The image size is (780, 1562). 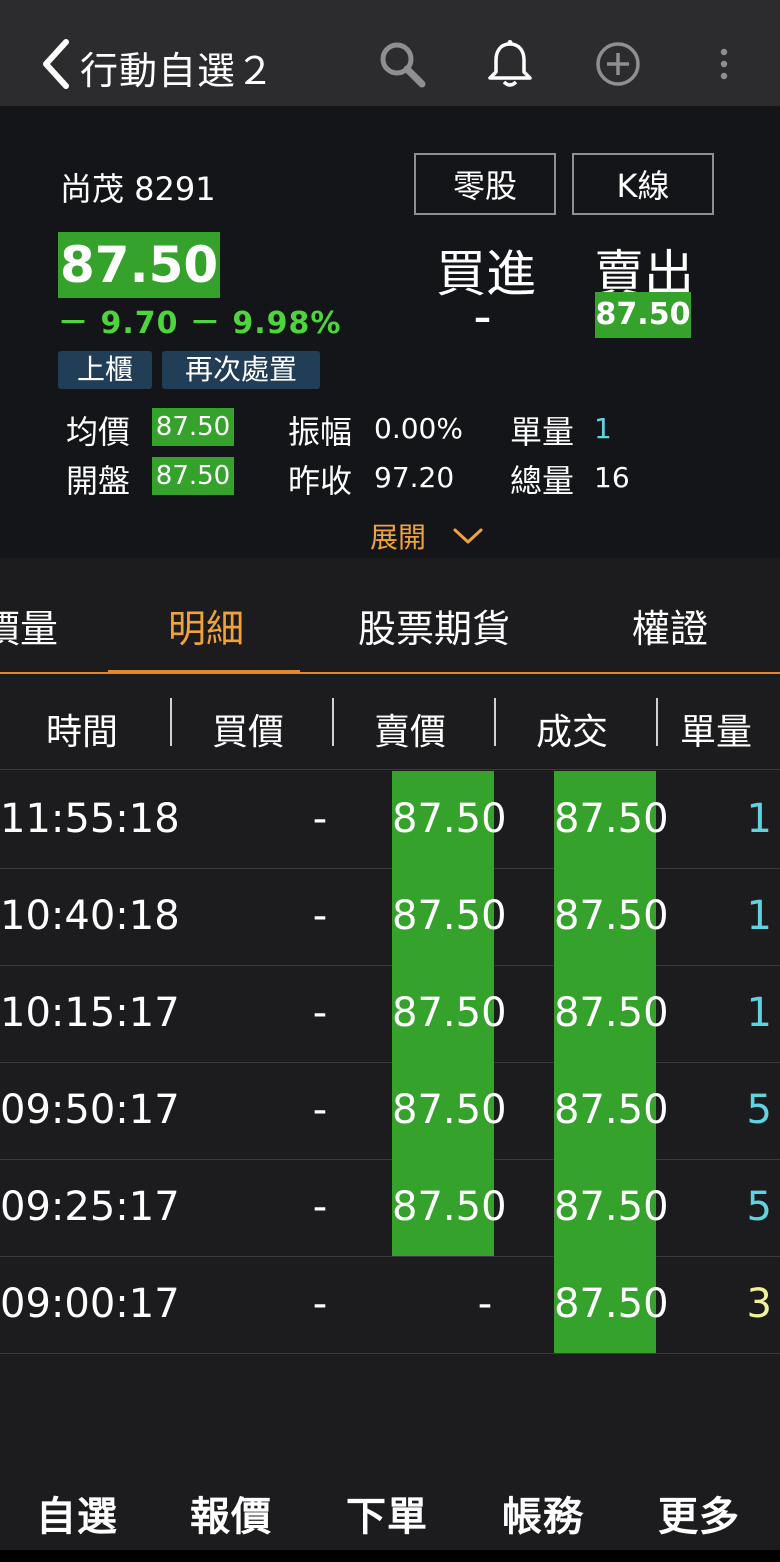 I want to click on column-volume: 單量, so click(x=716, y=732).